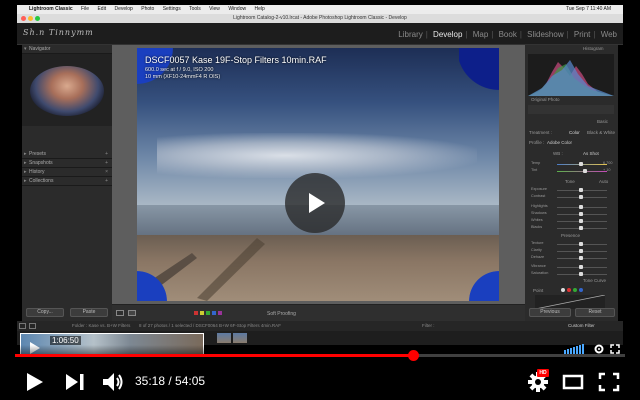 The height and width of the screenshot is (400, 640). Describe the element at coordinates (545, 99) in the screenshot. I see `original-photo-checkbox: Original Photo` at that location.